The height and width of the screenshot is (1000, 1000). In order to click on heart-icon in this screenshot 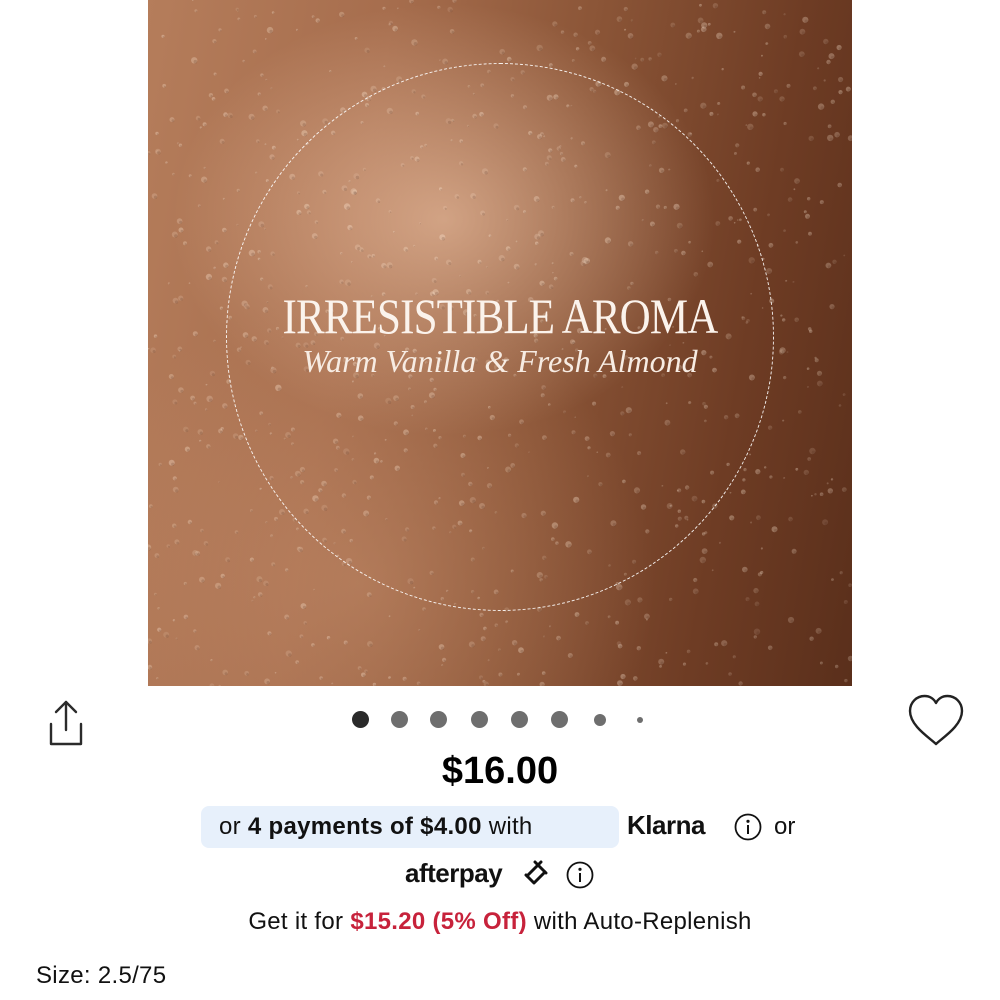, I will do `click(936, 720)`.